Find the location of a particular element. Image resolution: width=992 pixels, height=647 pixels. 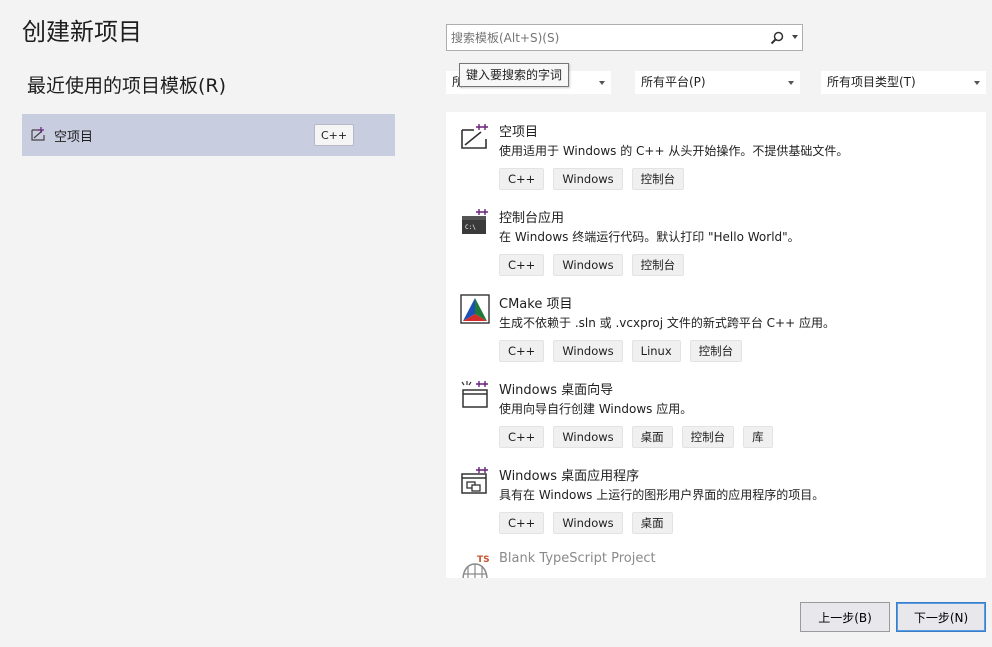

template-description: 在 Windows 终端运行代码。默认打印 "Hello World"。 is located at coordinates (649, 237).